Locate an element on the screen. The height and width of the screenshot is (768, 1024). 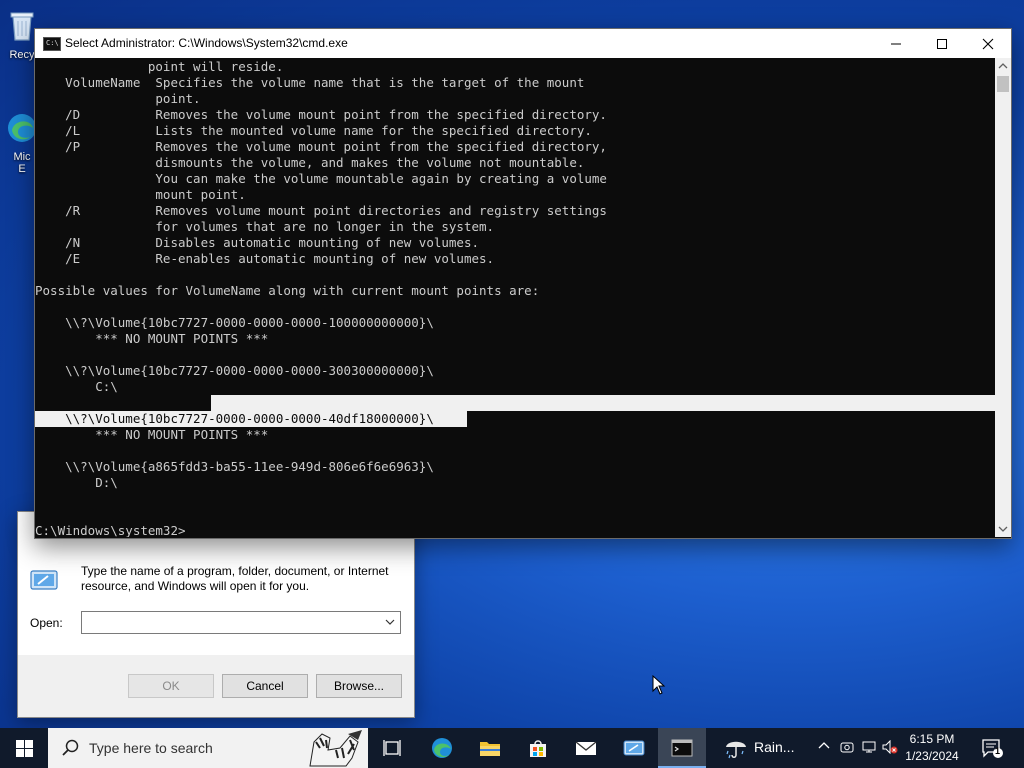
console-line: mount point. is located at coordinates (140, 194).